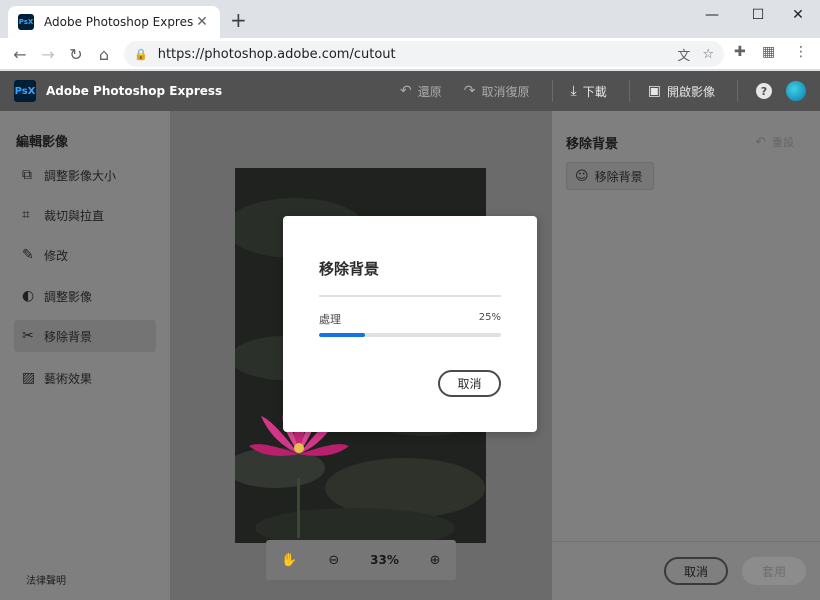  Describe the element at coordinates (361, 560) in the screenshot. I see `zoom-toolbar: ✋ ⊖ 33% ⊕` at that location.